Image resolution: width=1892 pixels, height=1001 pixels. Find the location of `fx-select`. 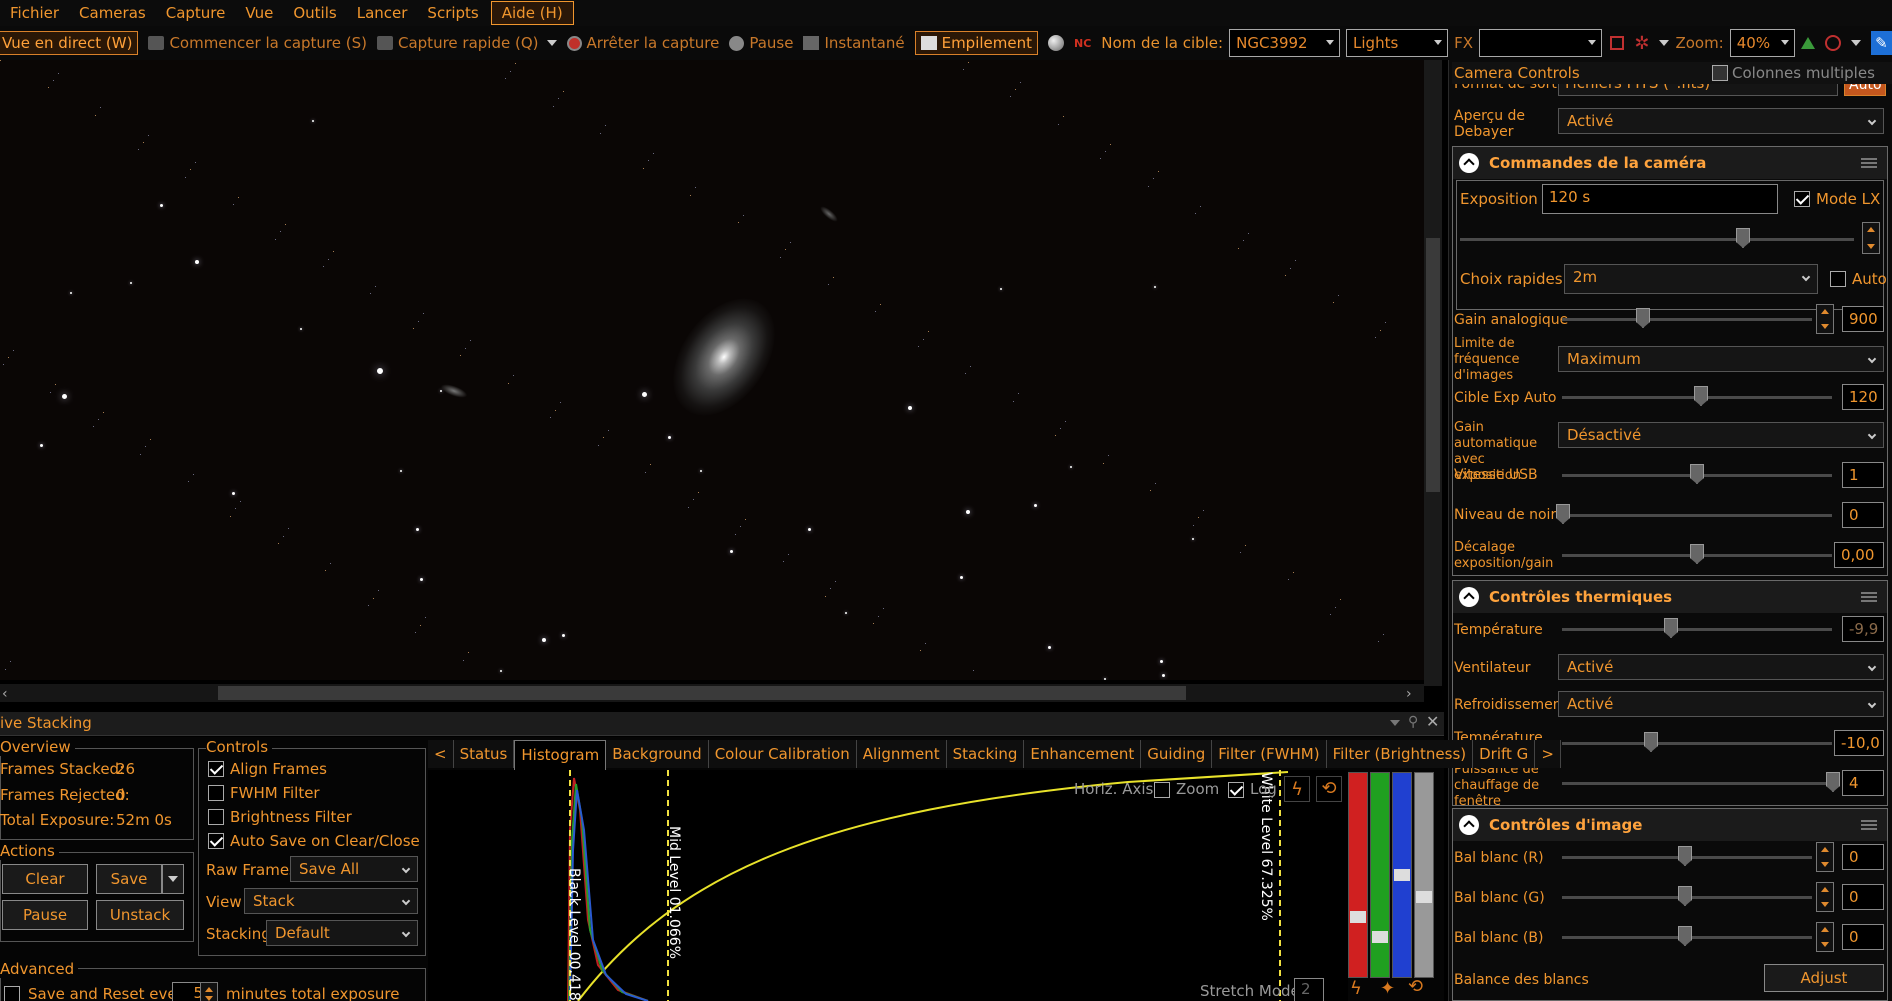

fx-select is located at coordinates (1541, 43).